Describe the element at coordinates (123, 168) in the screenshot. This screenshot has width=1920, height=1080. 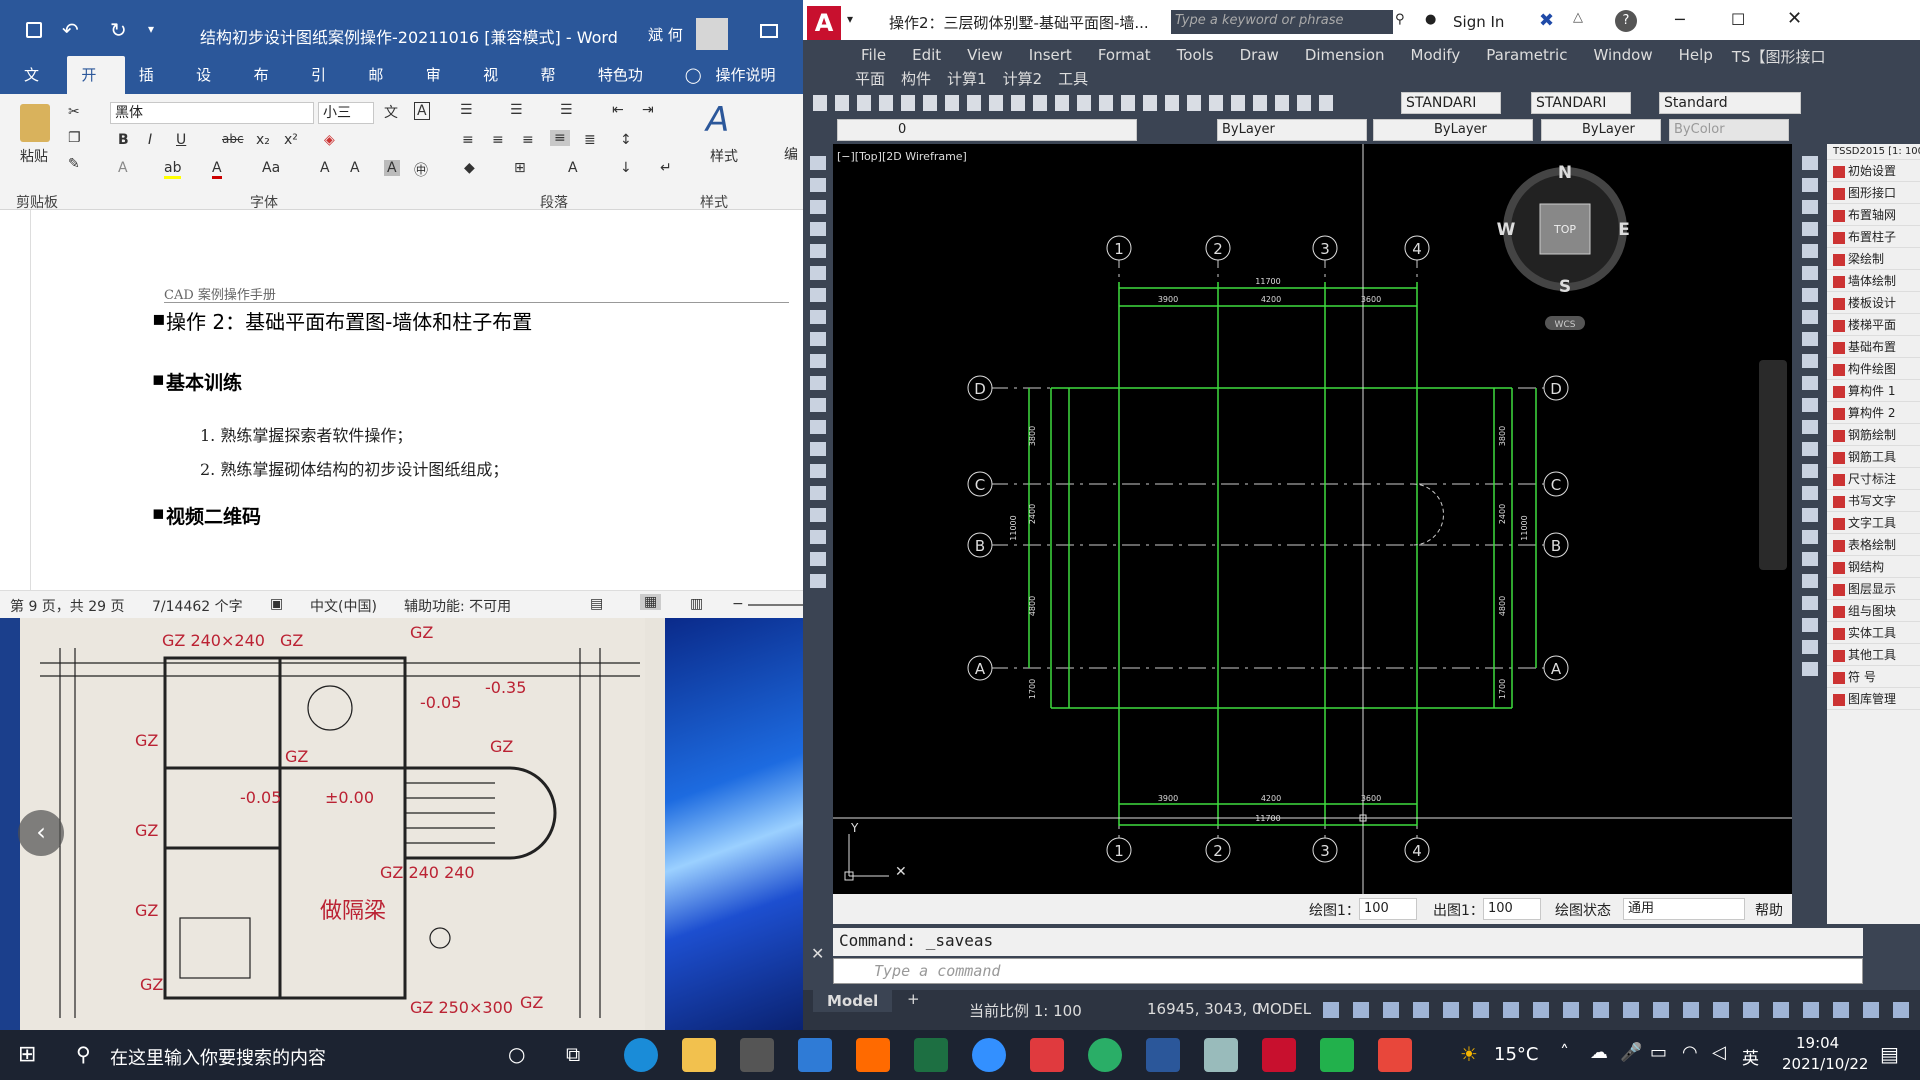
I see `text-effect-icon: A` at that location.